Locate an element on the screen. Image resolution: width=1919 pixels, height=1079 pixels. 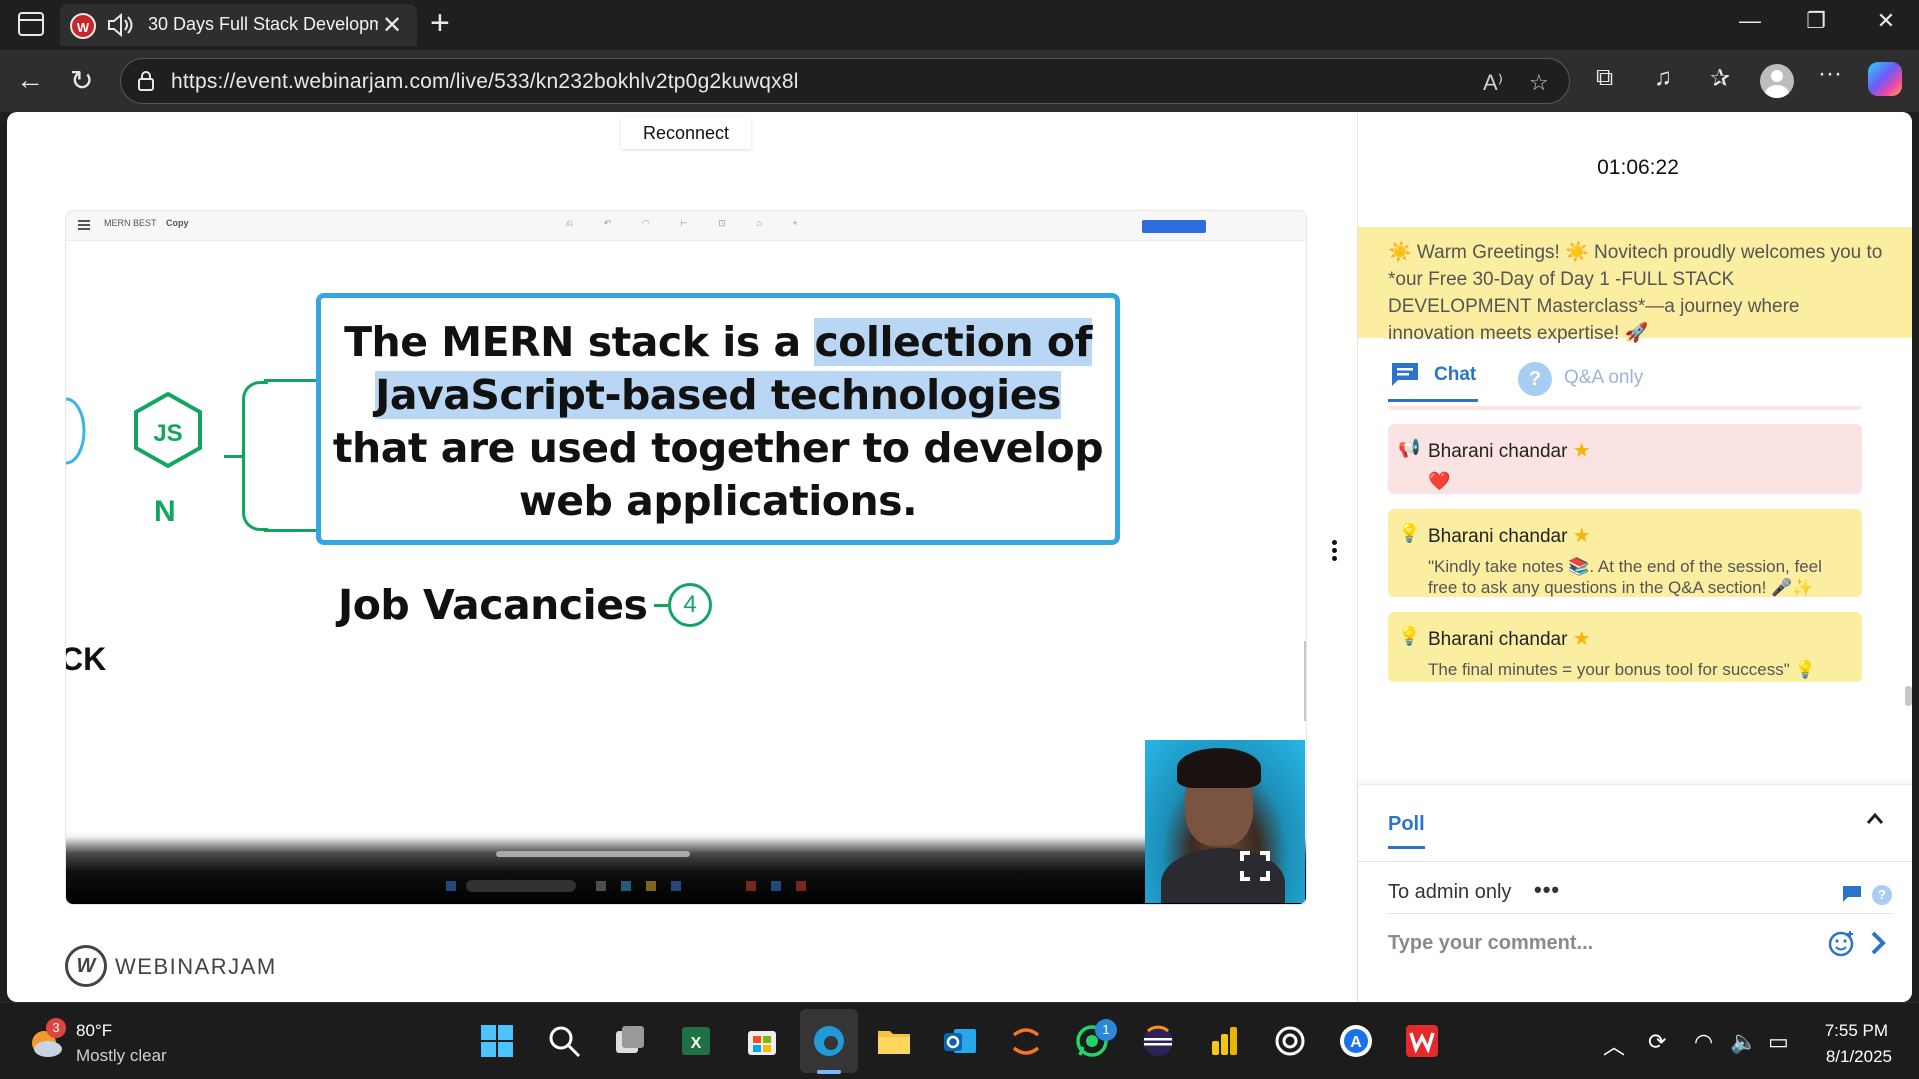
comment-input is located at coordinates (1608, 943).